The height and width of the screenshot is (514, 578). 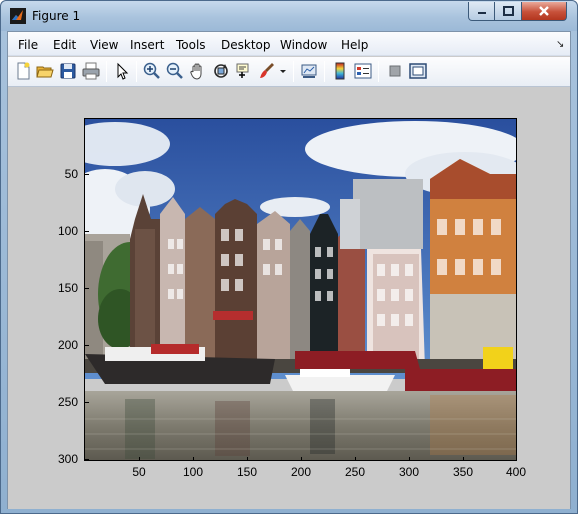 I want to click on menu-file: File, so click(x=28, y=45).